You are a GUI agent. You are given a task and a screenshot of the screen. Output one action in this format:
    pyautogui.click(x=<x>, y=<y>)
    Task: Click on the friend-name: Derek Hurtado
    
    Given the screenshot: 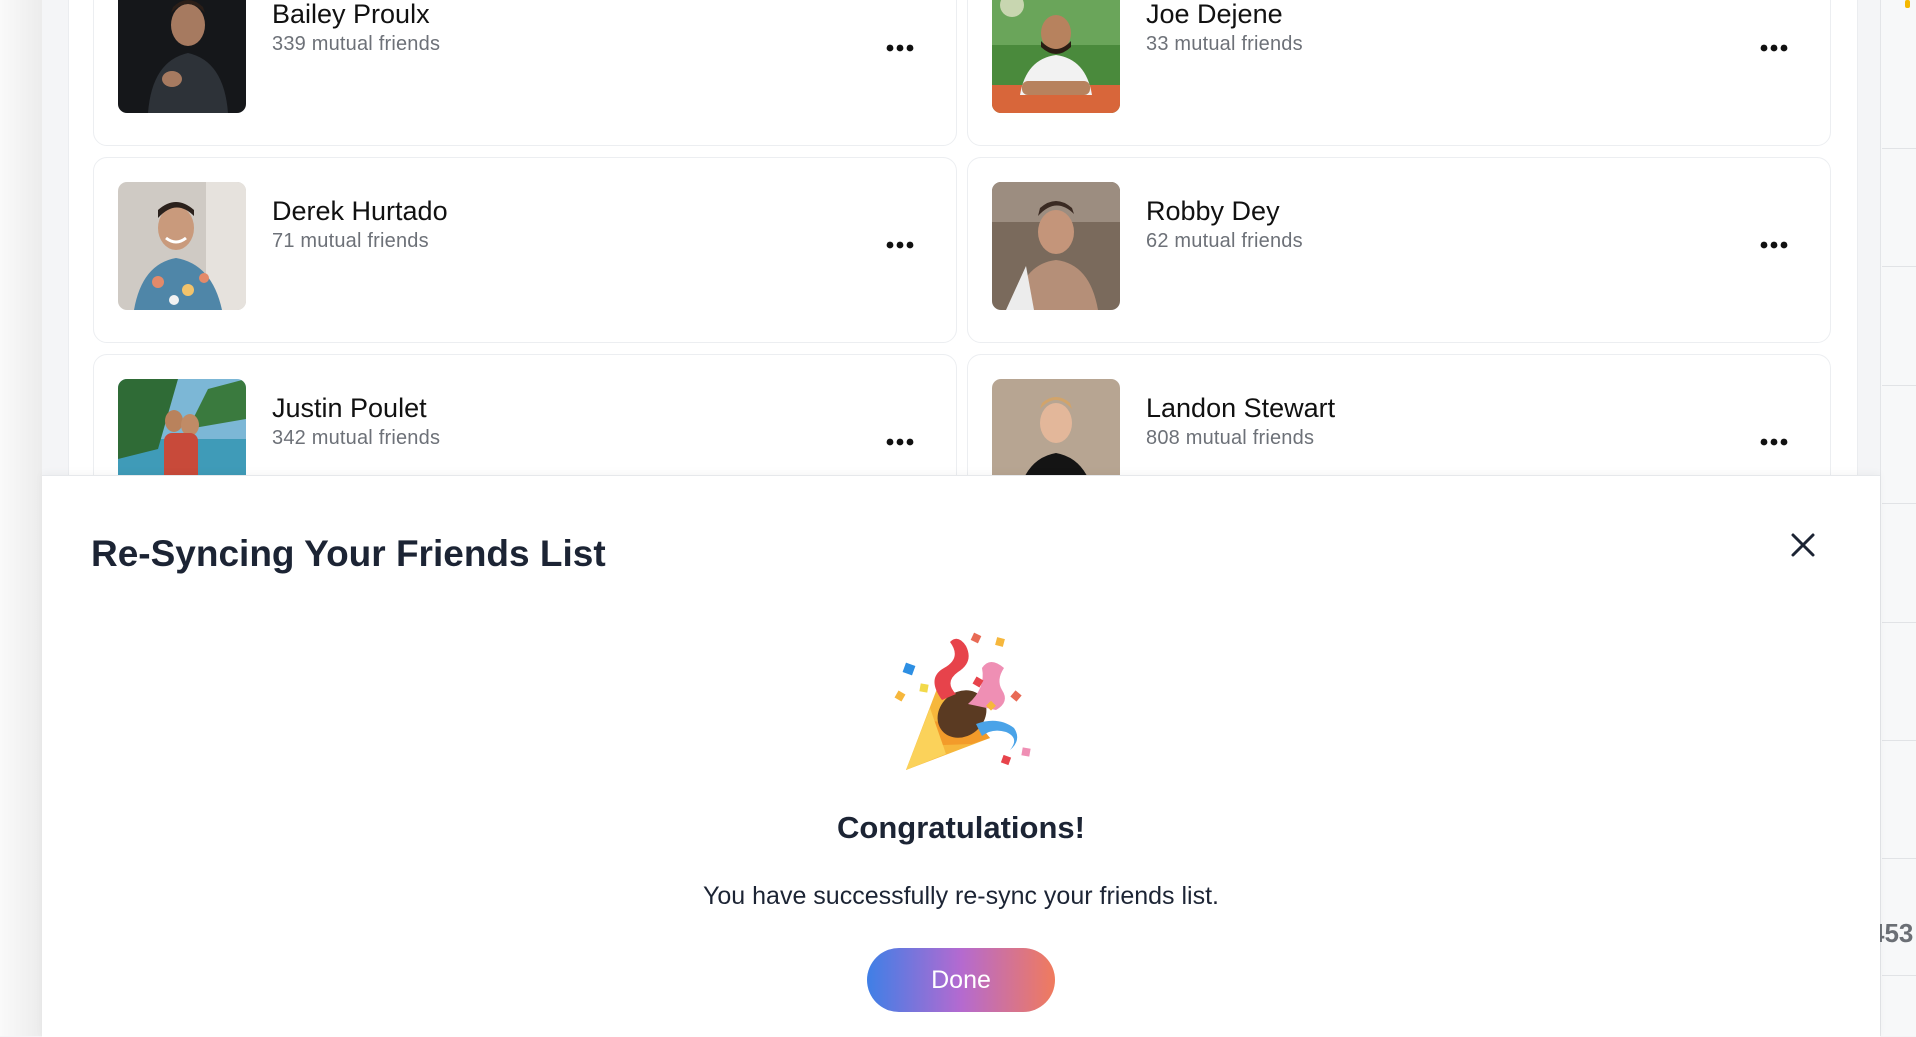 What is the action you would take?
    pyautogui.click(x=360, y=211)
    